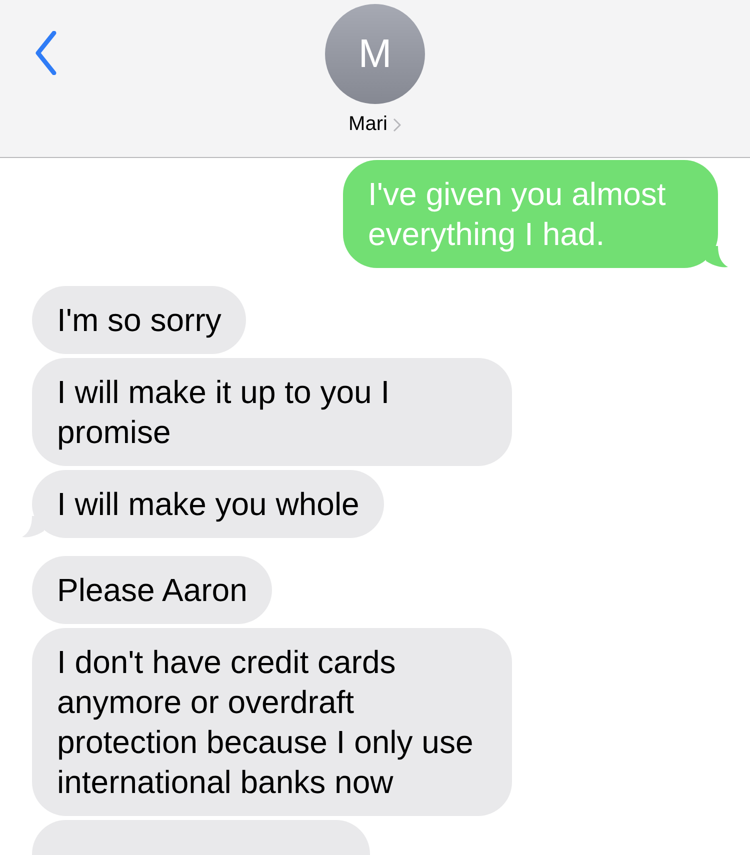 This screenshot has width=750, height=855. What do you see at coordinates (272, 722) in the screenshot?
I see `received-message-bubble: I don't have credit cards anymore or overdraft protection because I only use international banks now` at bounding box center [272, 722].